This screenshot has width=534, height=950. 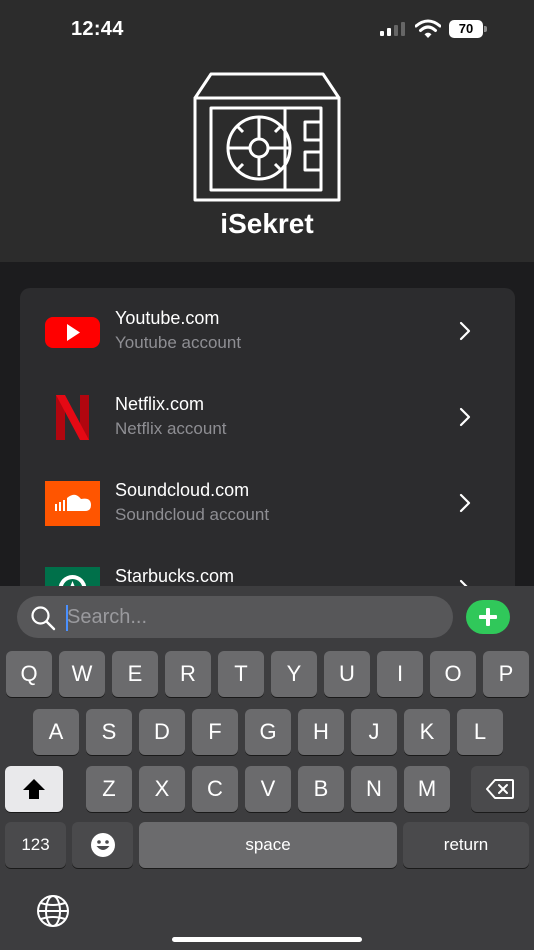 I want to click on home-indicator, so click(x=267, y=939).